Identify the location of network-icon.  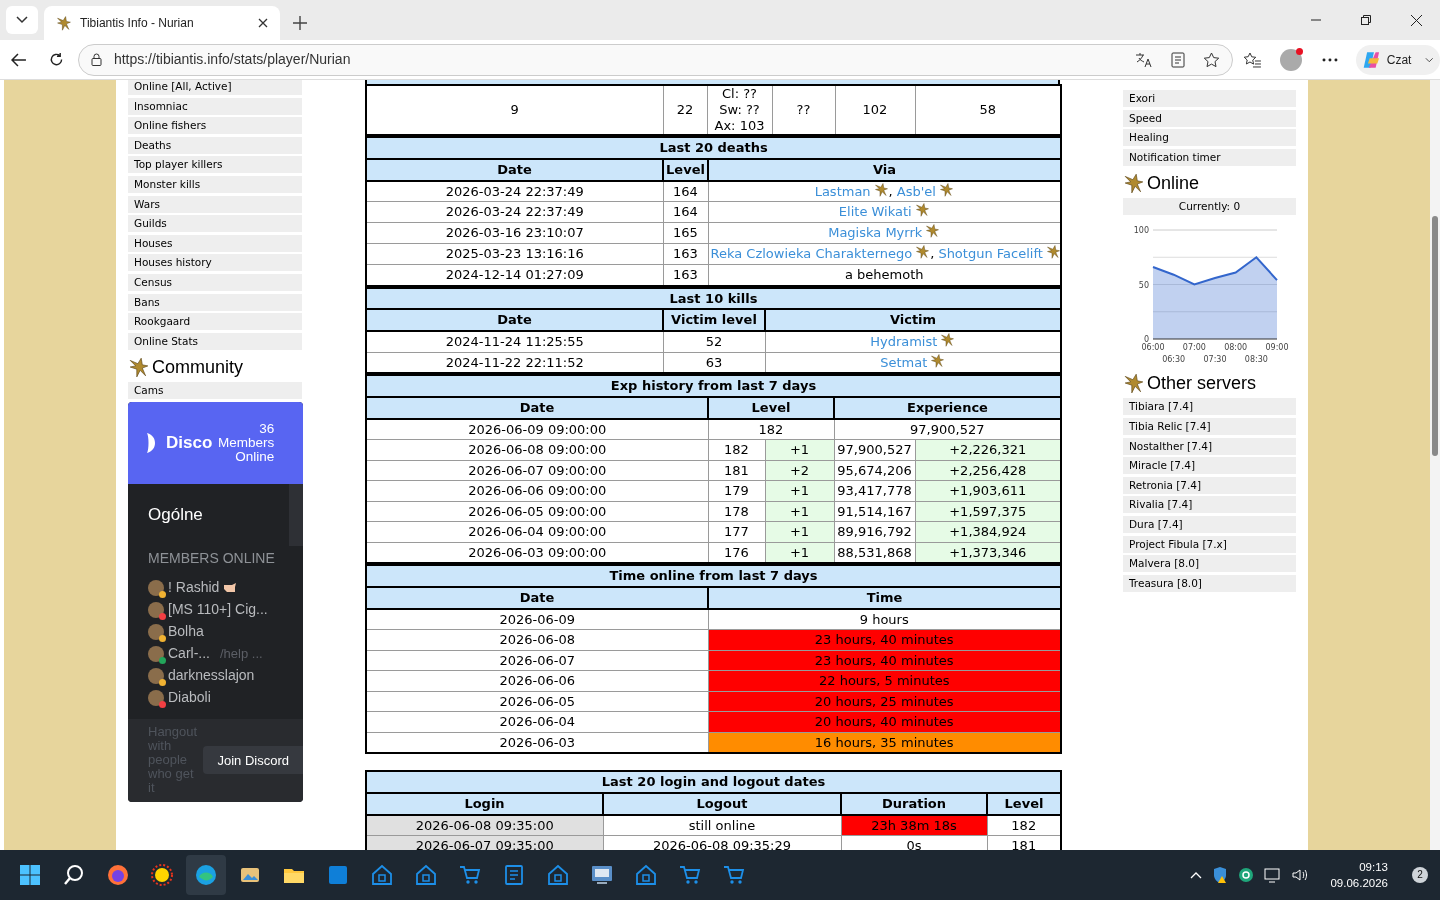
(1273, 875).